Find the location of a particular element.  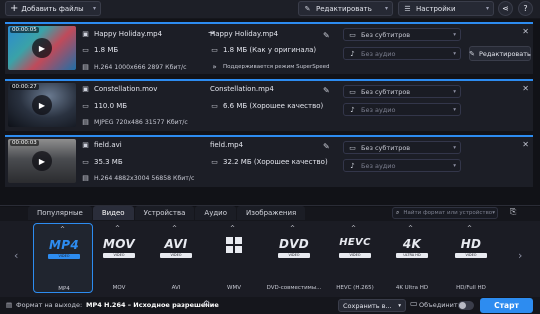

output-format-label: Формат на выходе: is located at coordinates (49, 305).